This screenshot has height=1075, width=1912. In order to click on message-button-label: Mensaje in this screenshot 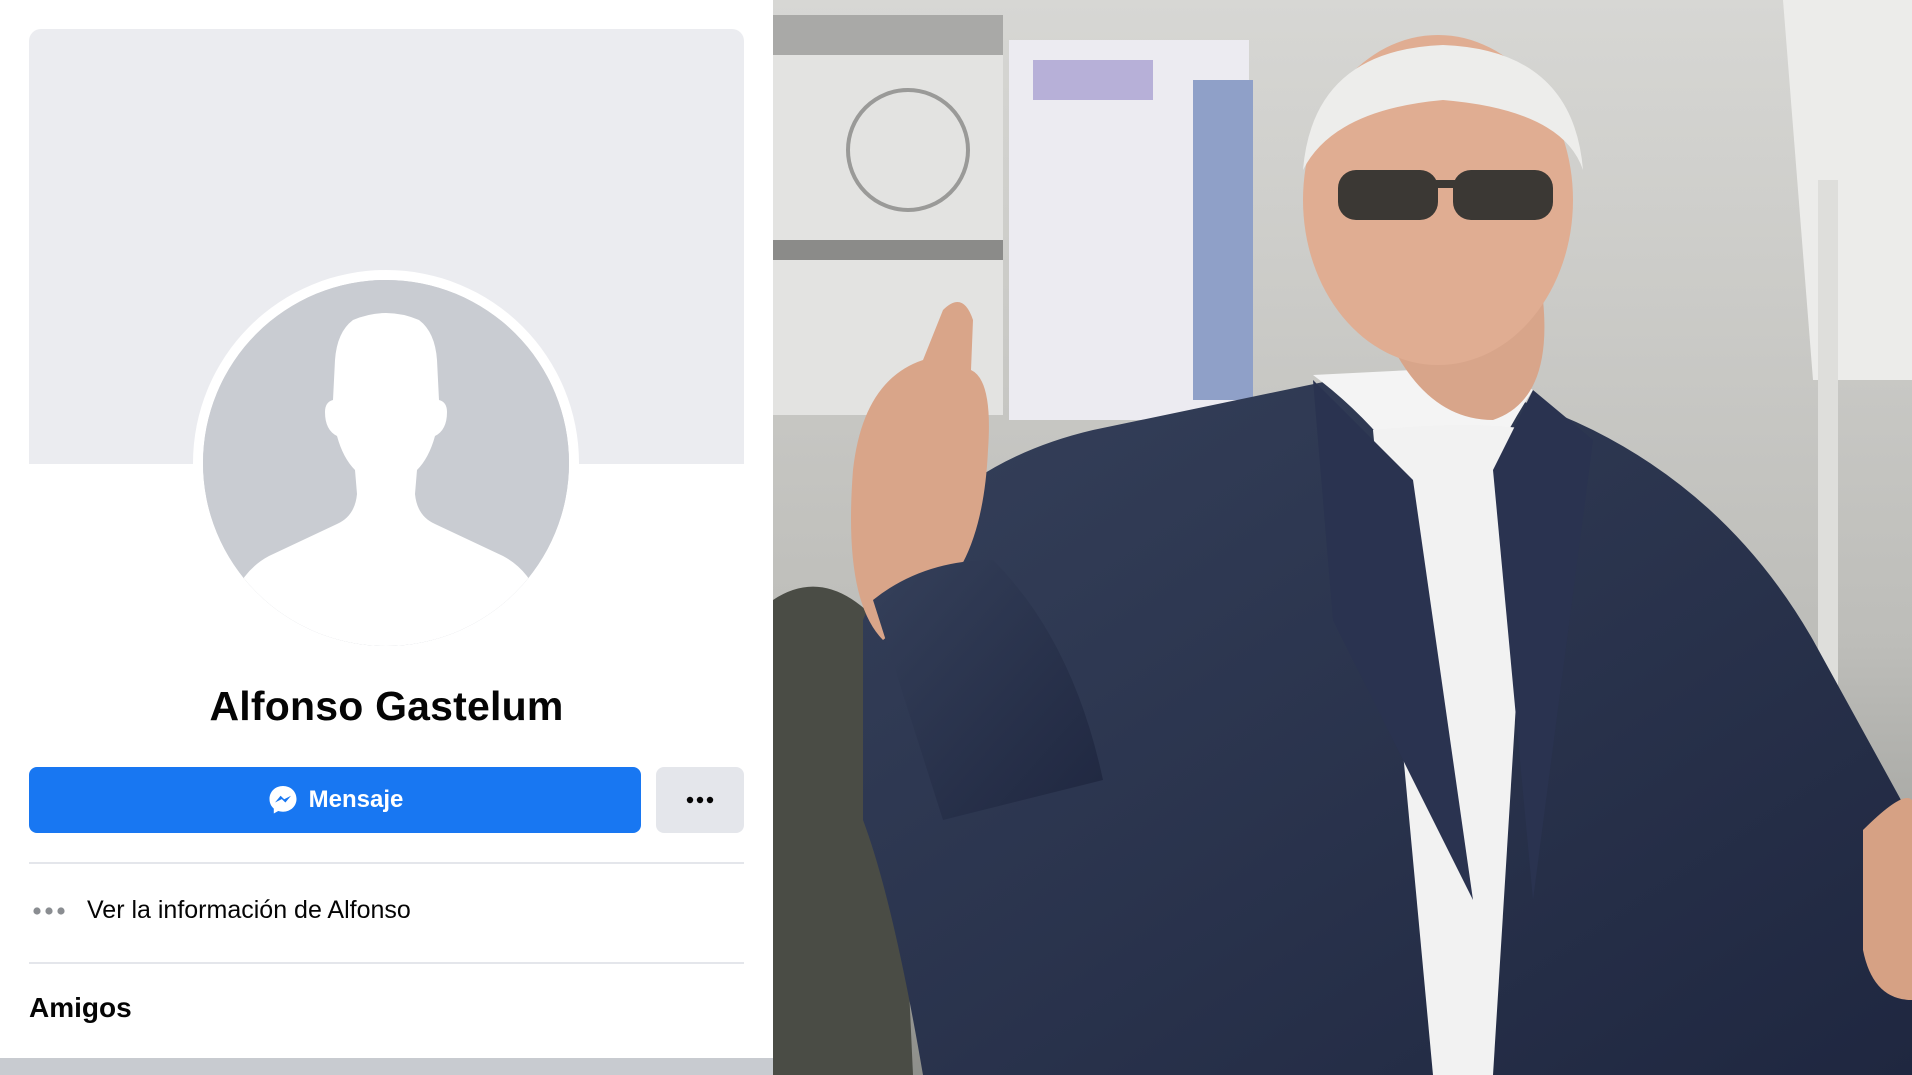, I will do `click(356, 799)`.